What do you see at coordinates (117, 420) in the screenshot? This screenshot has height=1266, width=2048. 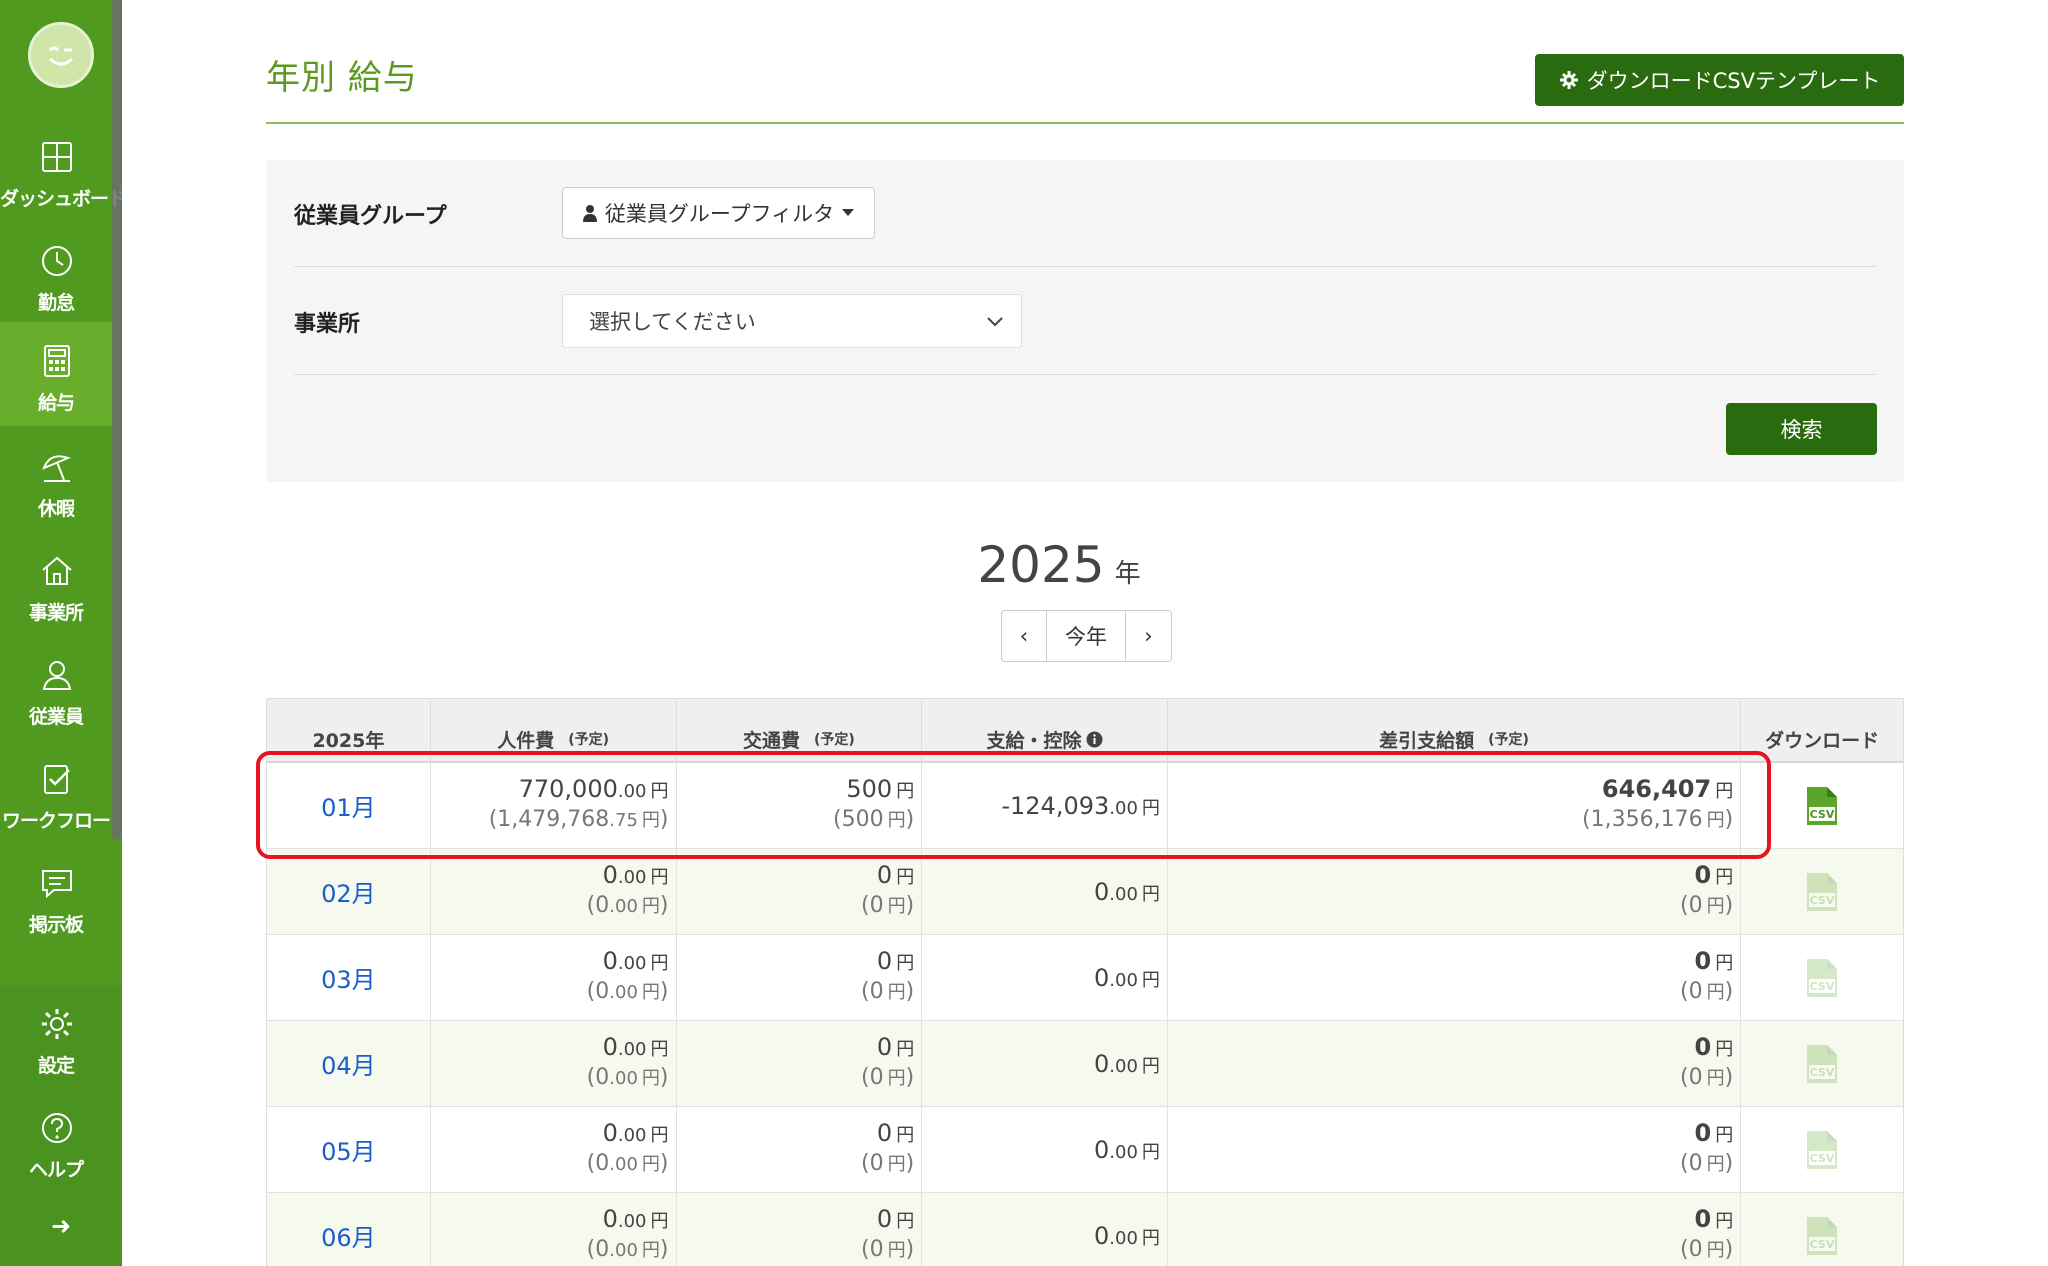 I see `sidebar-scrollbar` at bounding box center [117, 420].